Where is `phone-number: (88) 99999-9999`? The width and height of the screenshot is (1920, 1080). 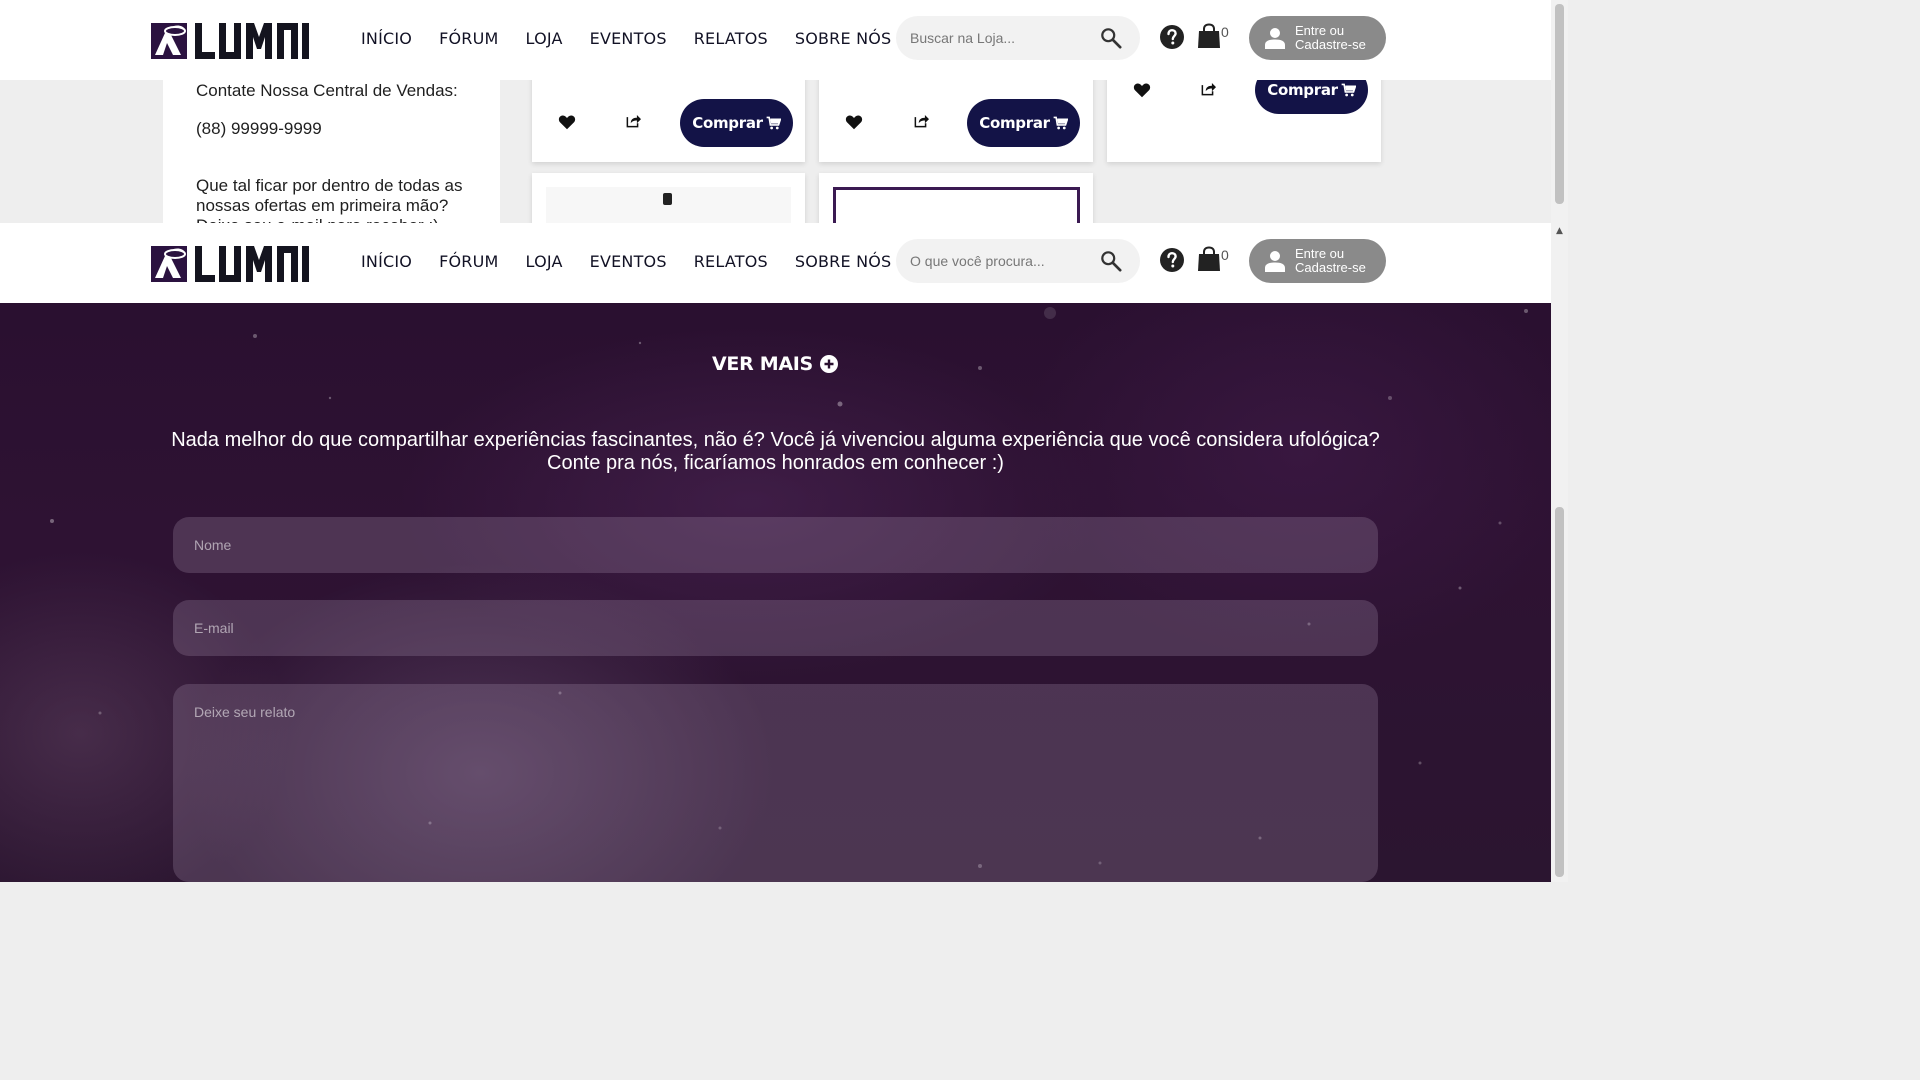
phone-number: (88) 99999-9999 is located at coordinates (259, 129).